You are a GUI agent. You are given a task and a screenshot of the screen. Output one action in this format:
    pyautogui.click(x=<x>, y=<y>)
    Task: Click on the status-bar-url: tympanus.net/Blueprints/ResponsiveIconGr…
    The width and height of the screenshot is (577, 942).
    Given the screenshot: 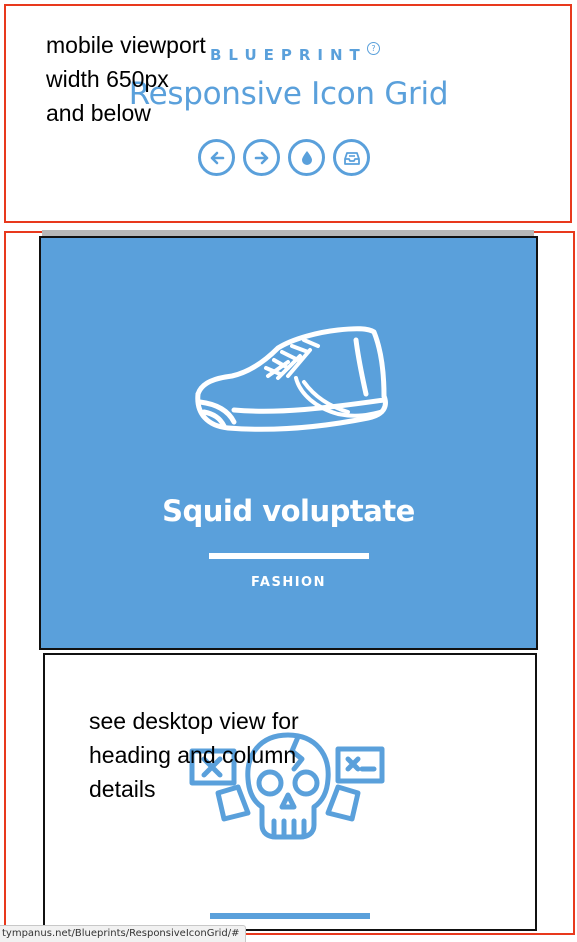 What is the action you would take?
    pyautogui.click(x=123, y=933)
    